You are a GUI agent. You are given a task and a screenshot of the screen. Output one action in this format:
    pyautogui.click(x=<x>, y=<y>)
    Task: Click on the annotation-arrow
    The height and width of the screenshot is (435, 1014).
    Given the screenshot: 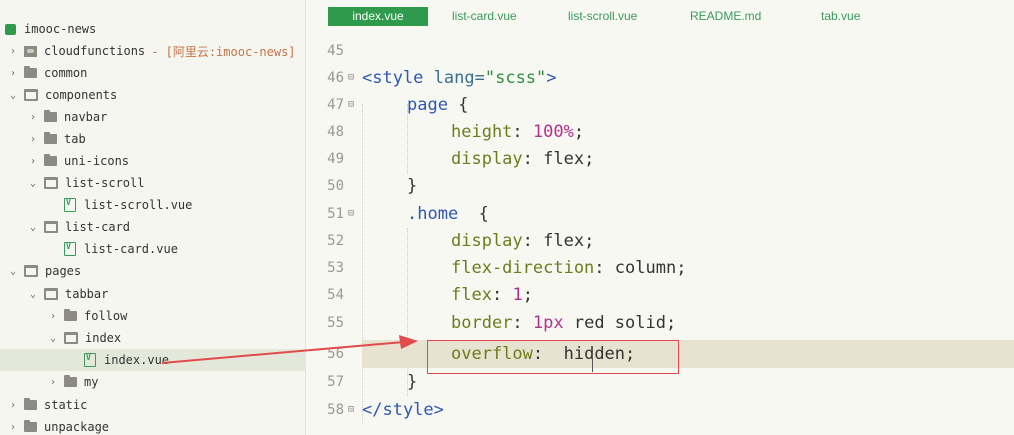 What is the action you would take?
    pyautogui.click(x=289, y=349)
    